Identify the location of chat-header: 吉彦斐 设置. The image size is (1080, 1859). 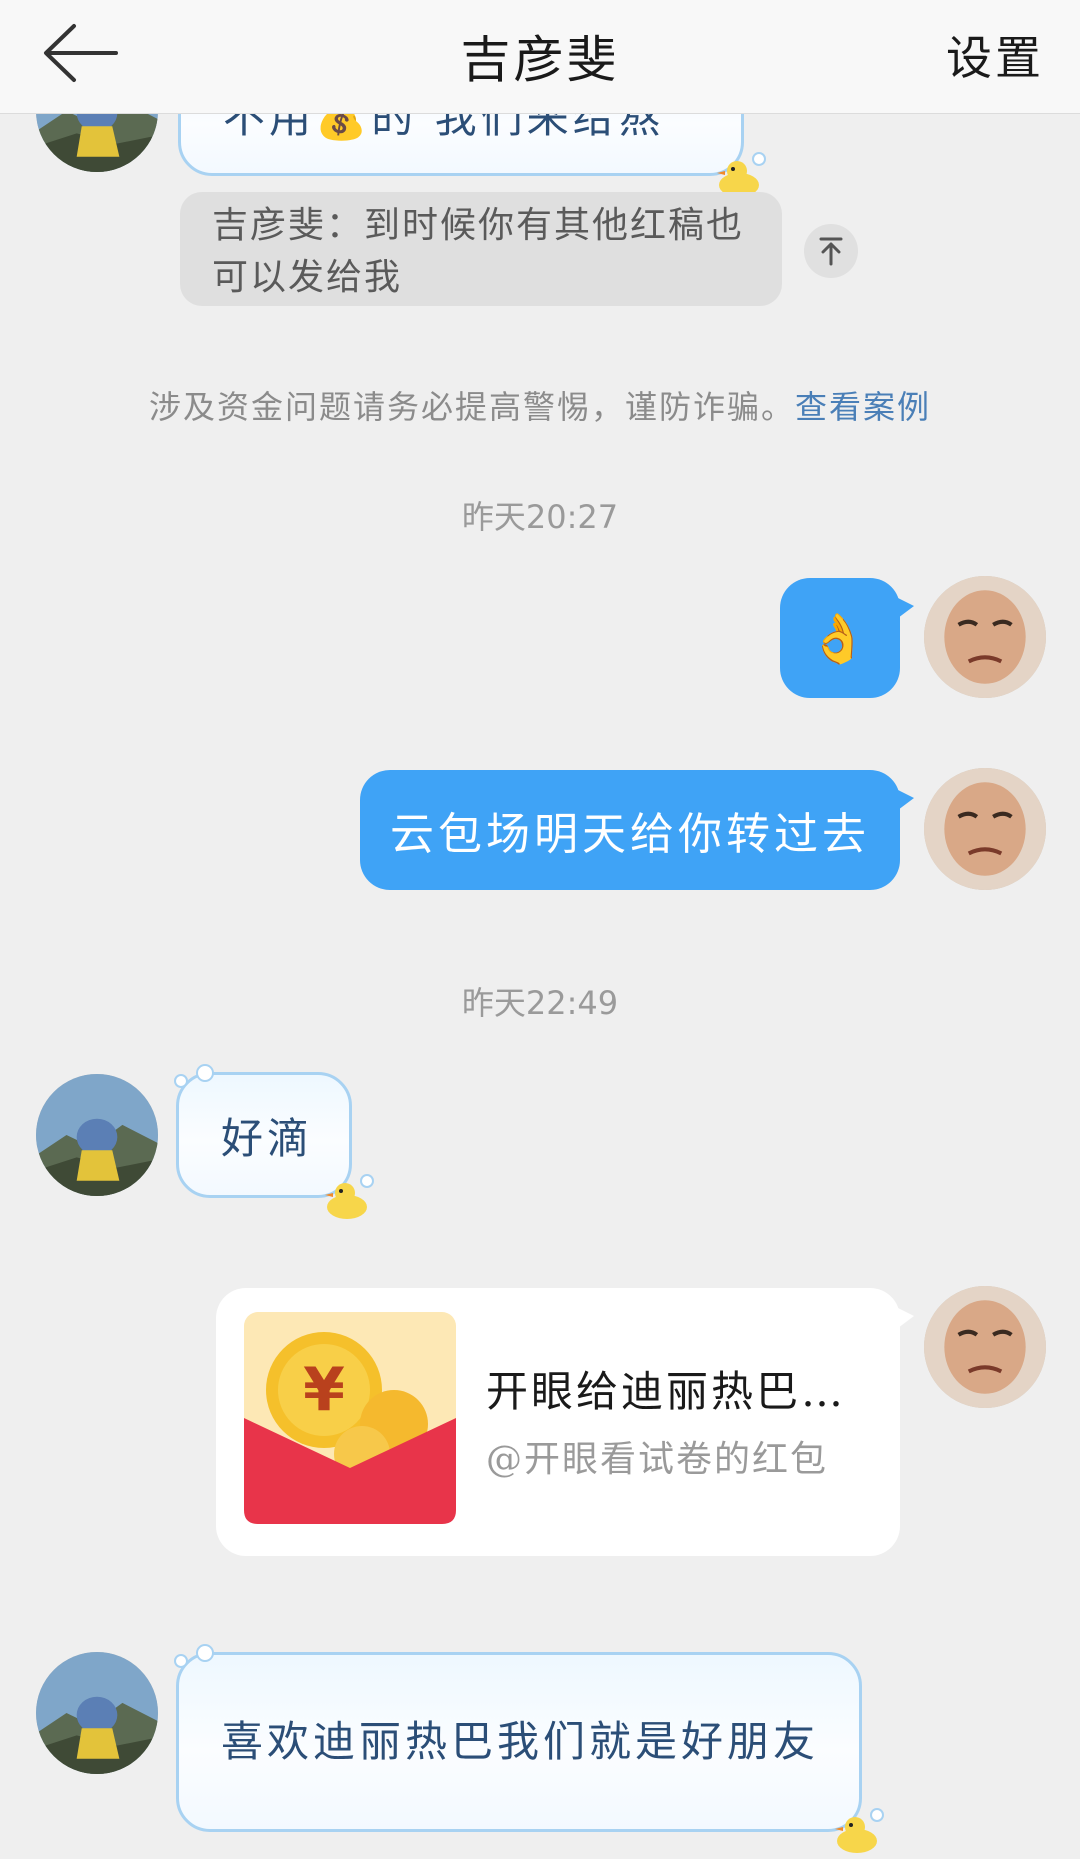
(540, 57).